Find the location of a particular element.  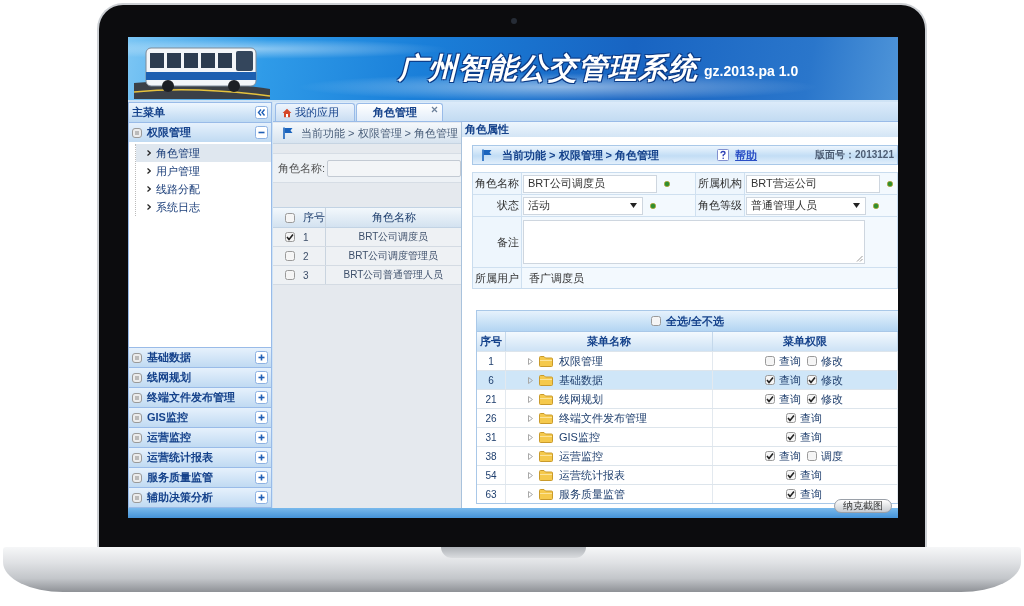

tab: 我的应用 is located at coordinates (315, 112).